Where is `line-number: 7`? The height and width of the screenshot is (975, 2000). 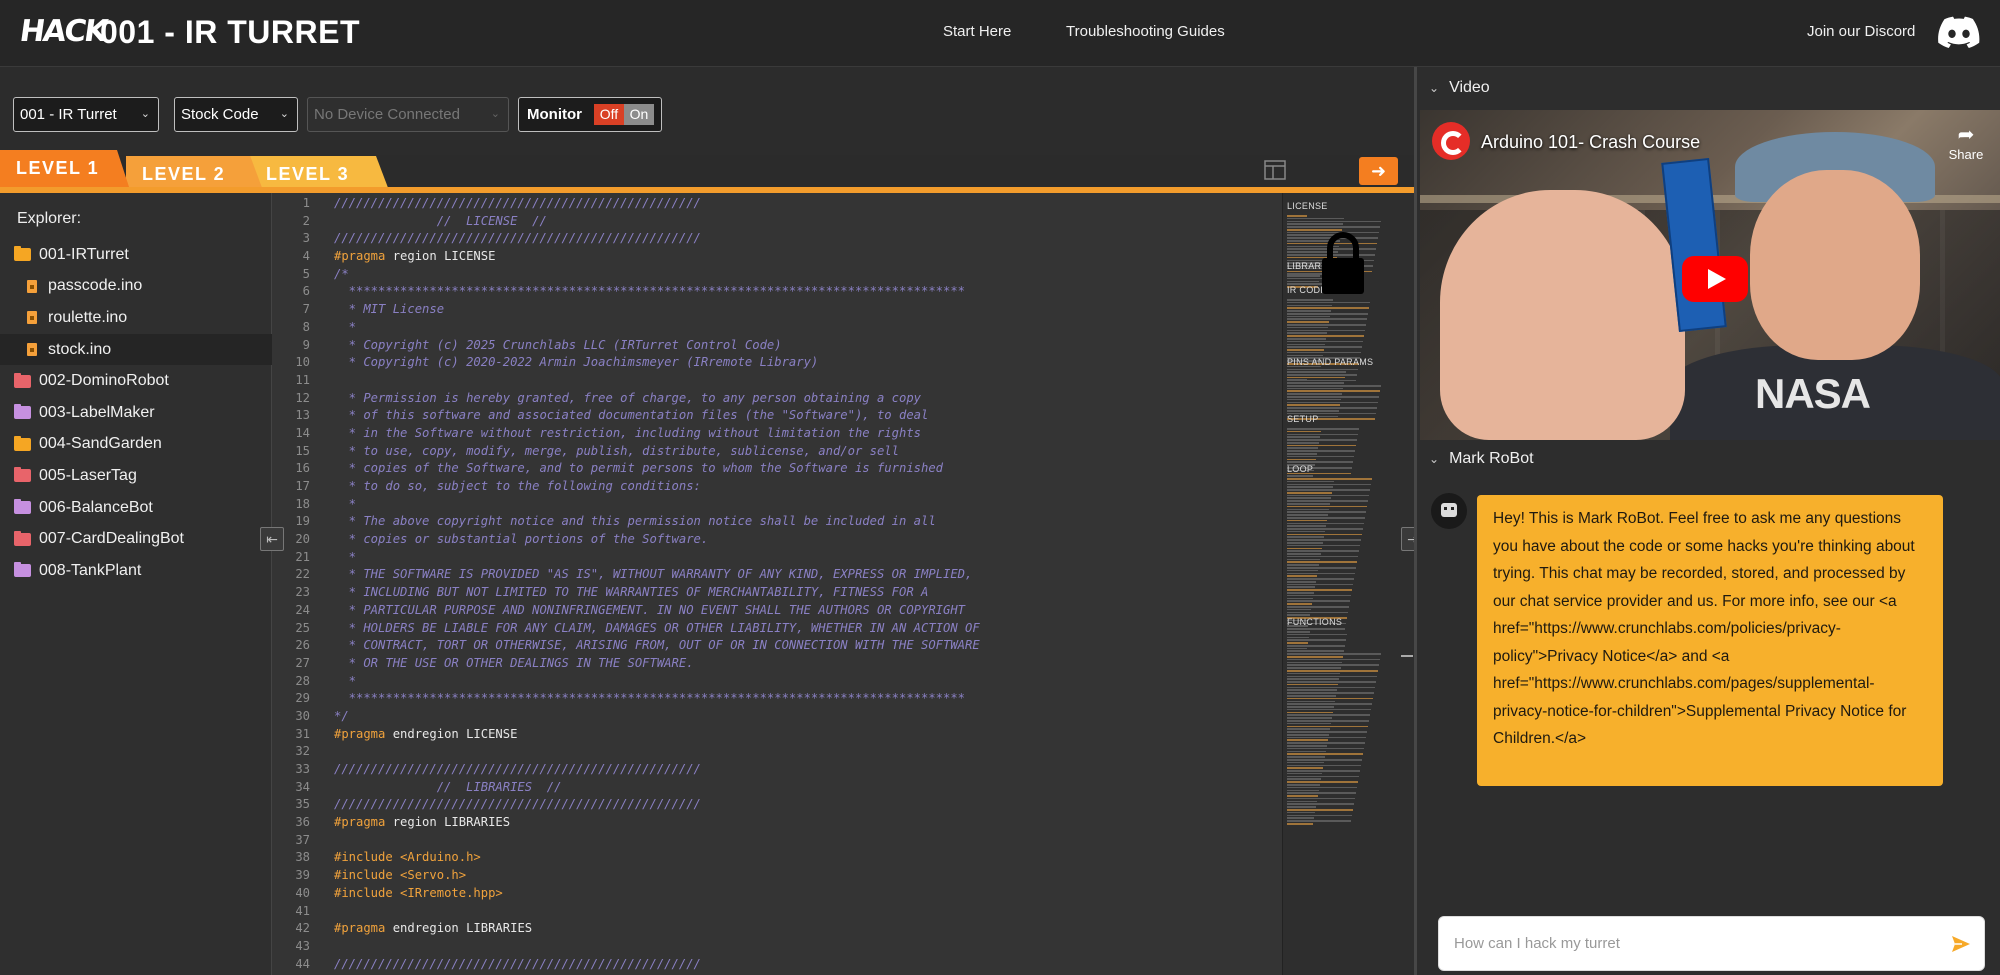 line-number: 7 is located at coordinates (306, 309).